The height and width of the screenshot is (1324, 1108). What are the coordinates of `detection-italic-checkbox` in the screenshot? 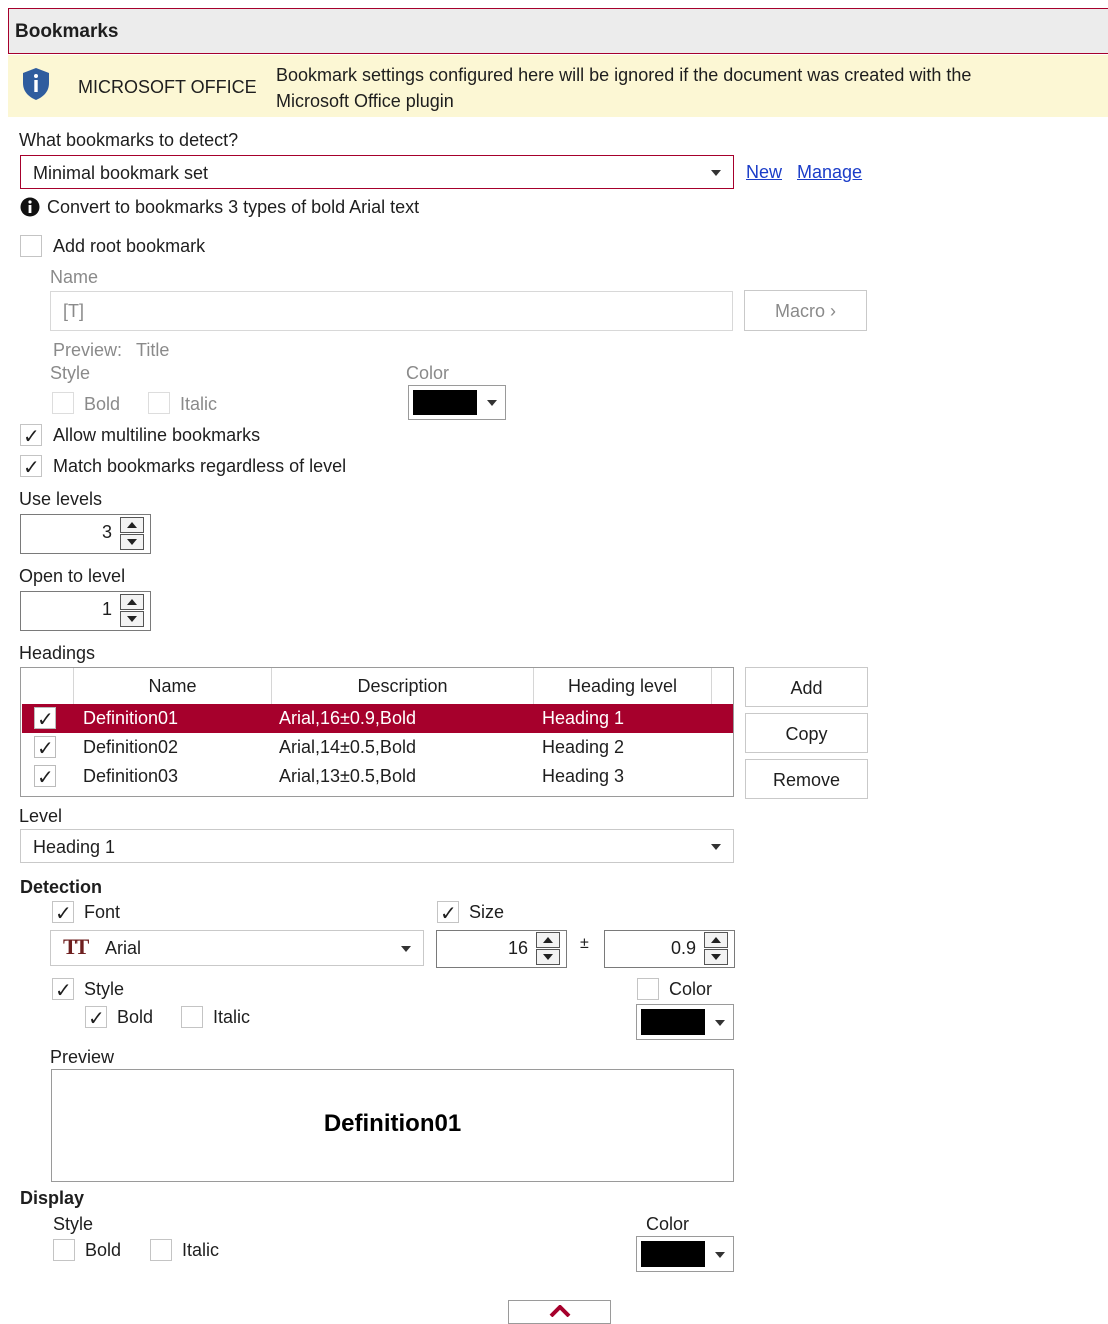 It's located at (192, 1017).